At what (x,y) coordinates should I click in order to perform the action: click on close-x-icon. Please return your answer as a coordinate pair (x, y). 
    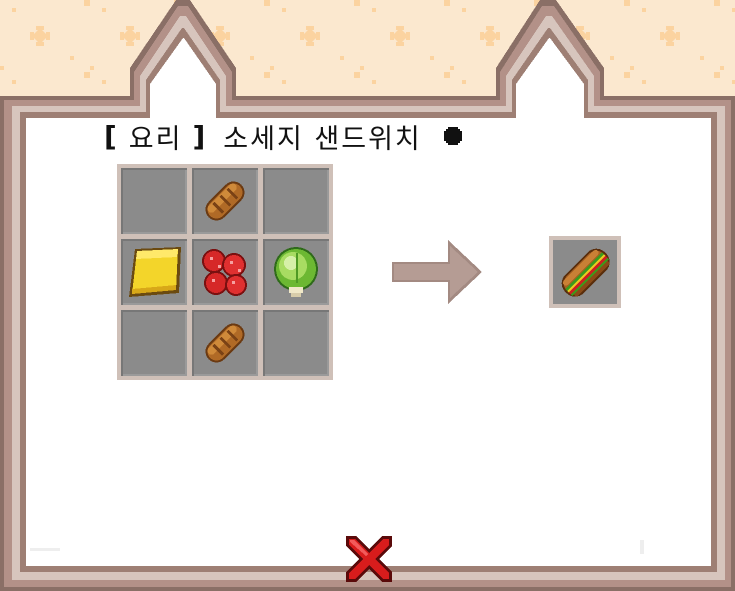
    Looking at the image, I should click on (369, 559).